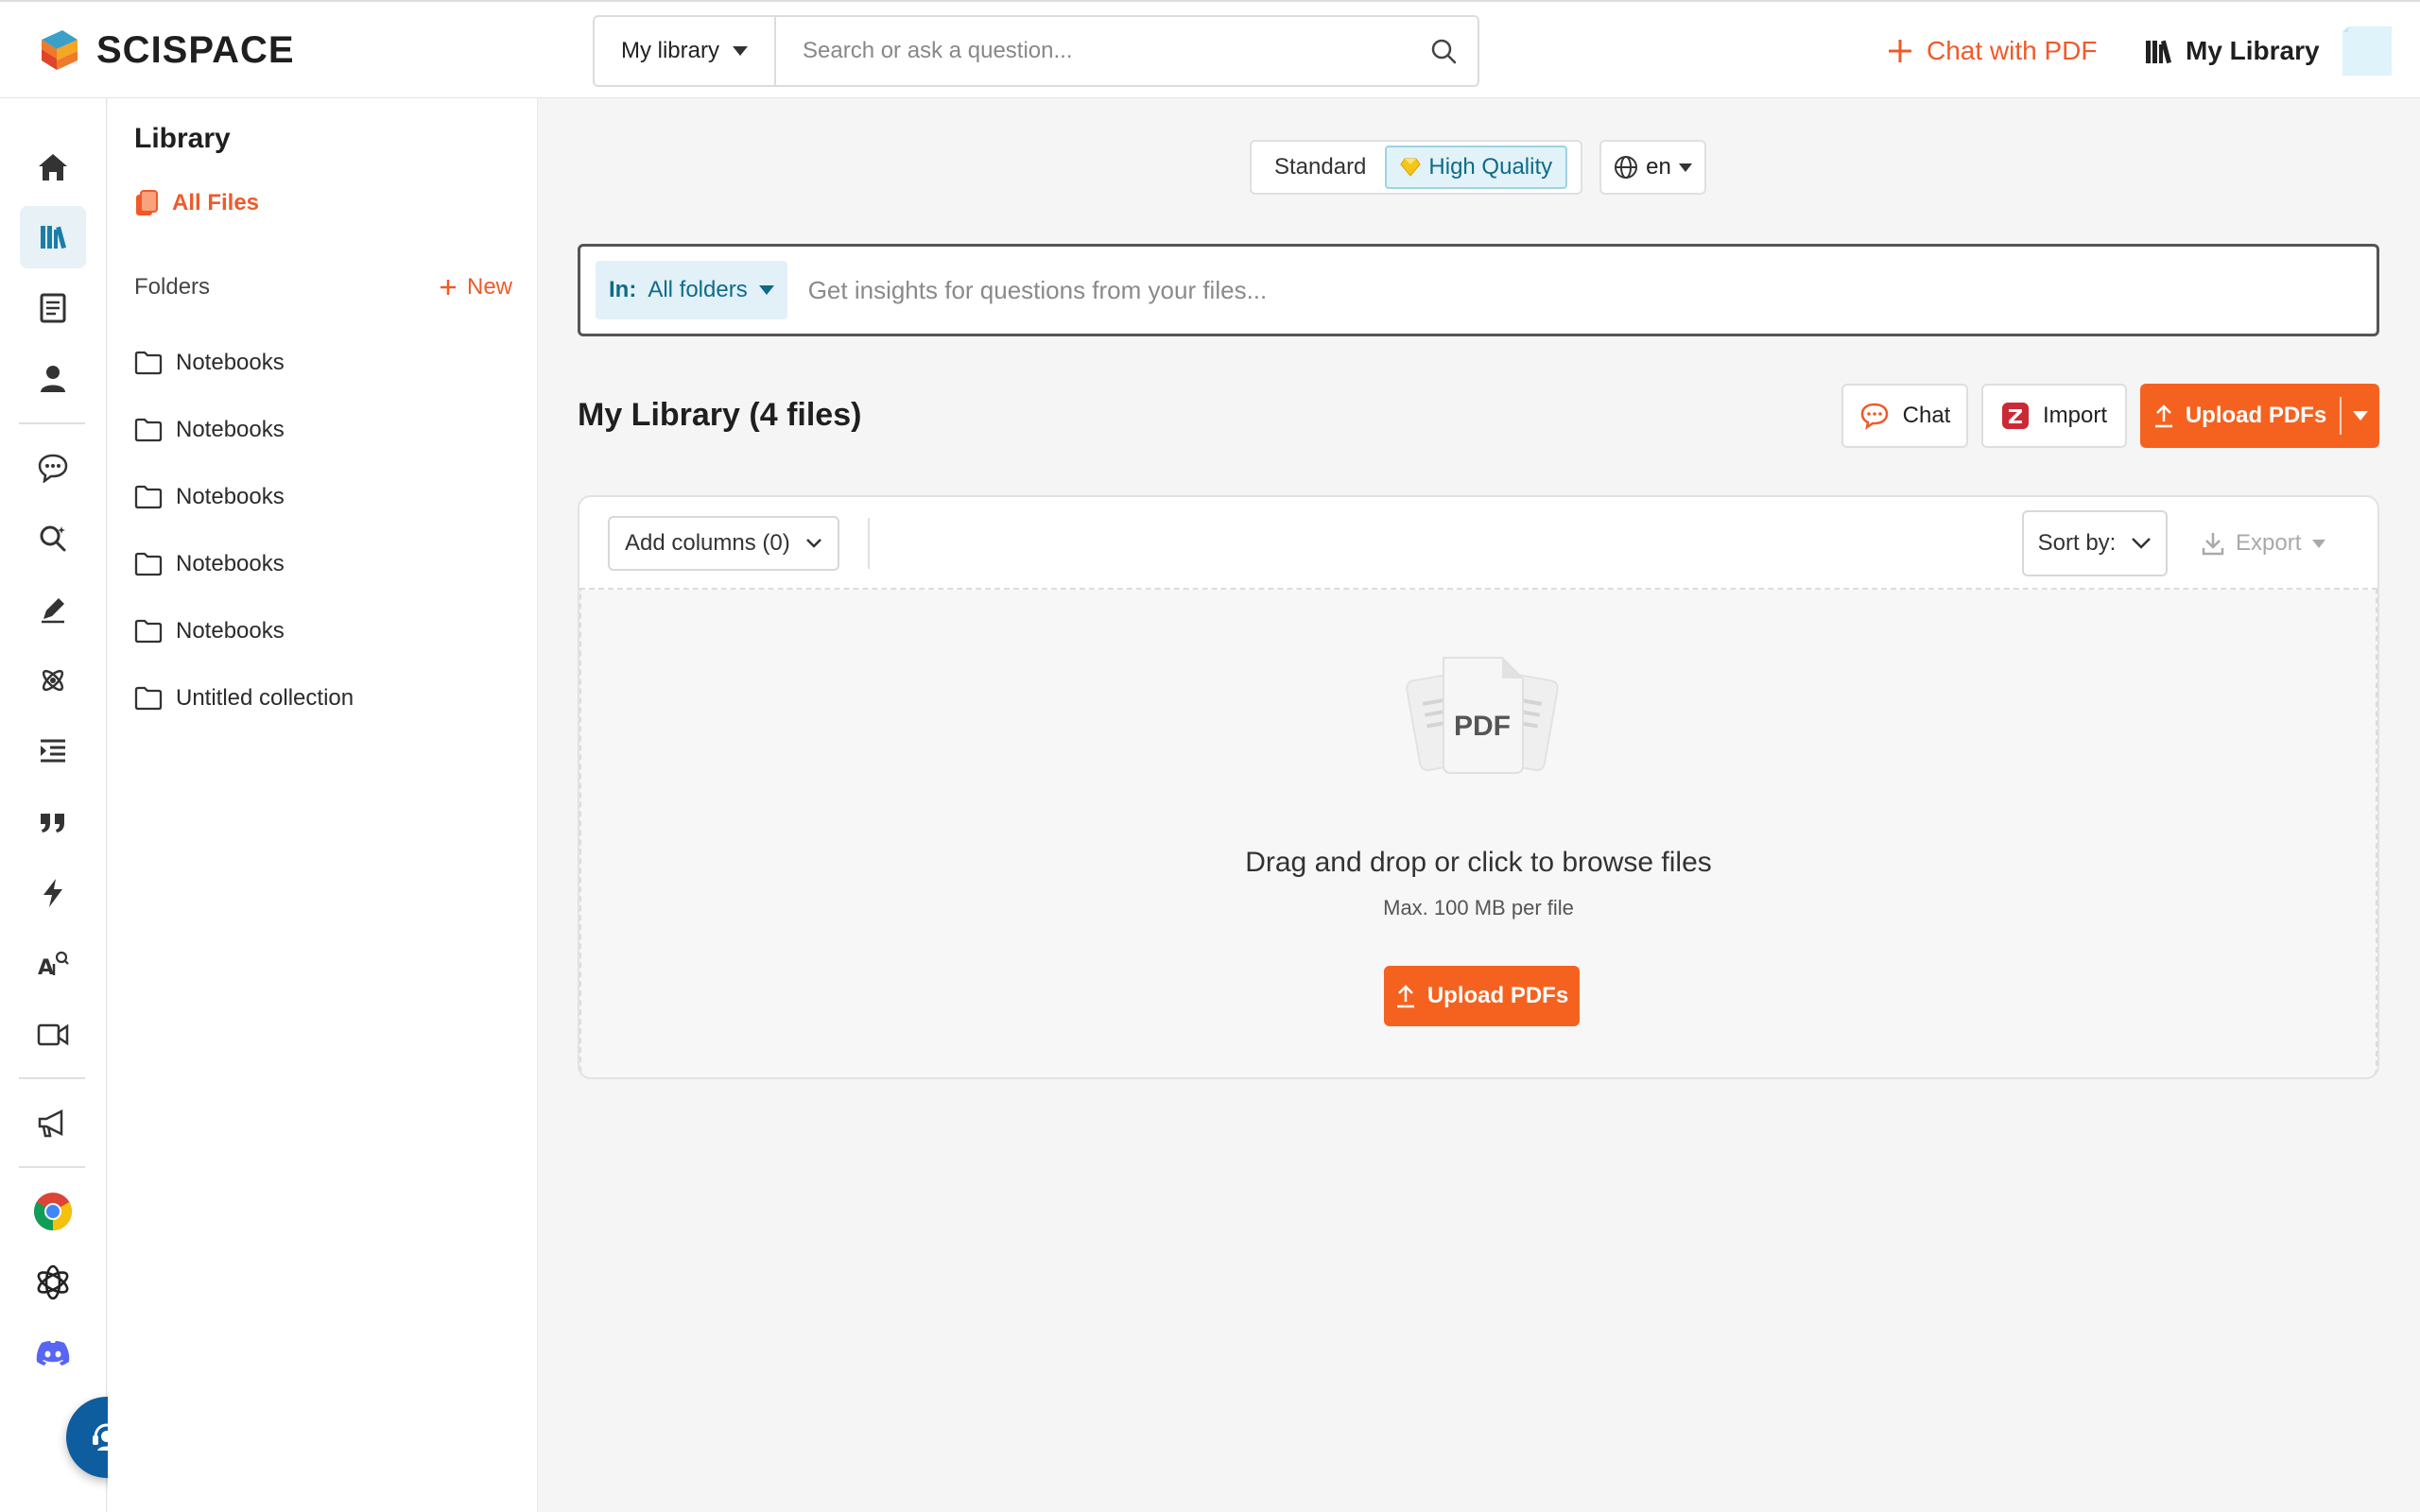  Describe the element at coordinates (2269, 543) in the screenshot. I see `export-label: Export` at that location.